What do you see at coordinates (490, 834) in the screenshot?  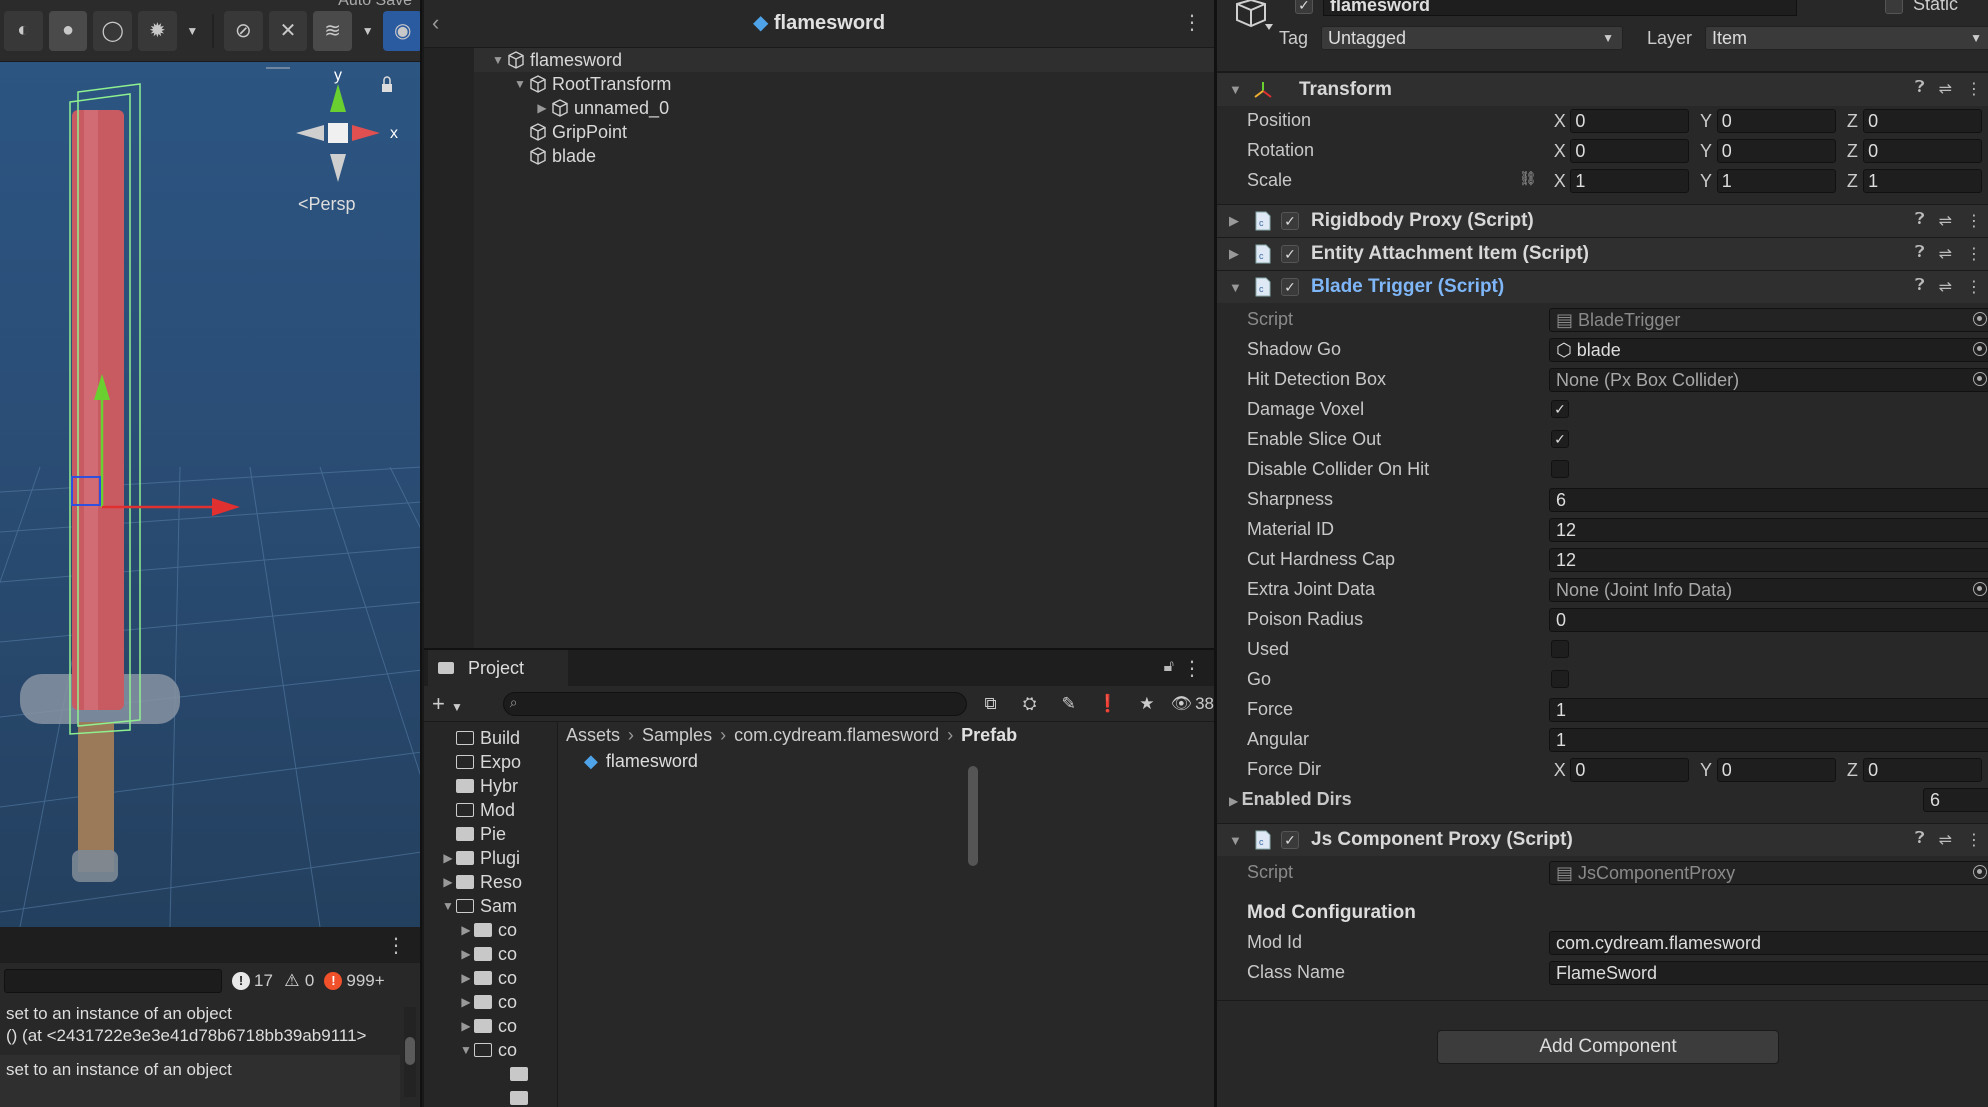 I see `folder-item: Pie` at bounding box center [490, 834].